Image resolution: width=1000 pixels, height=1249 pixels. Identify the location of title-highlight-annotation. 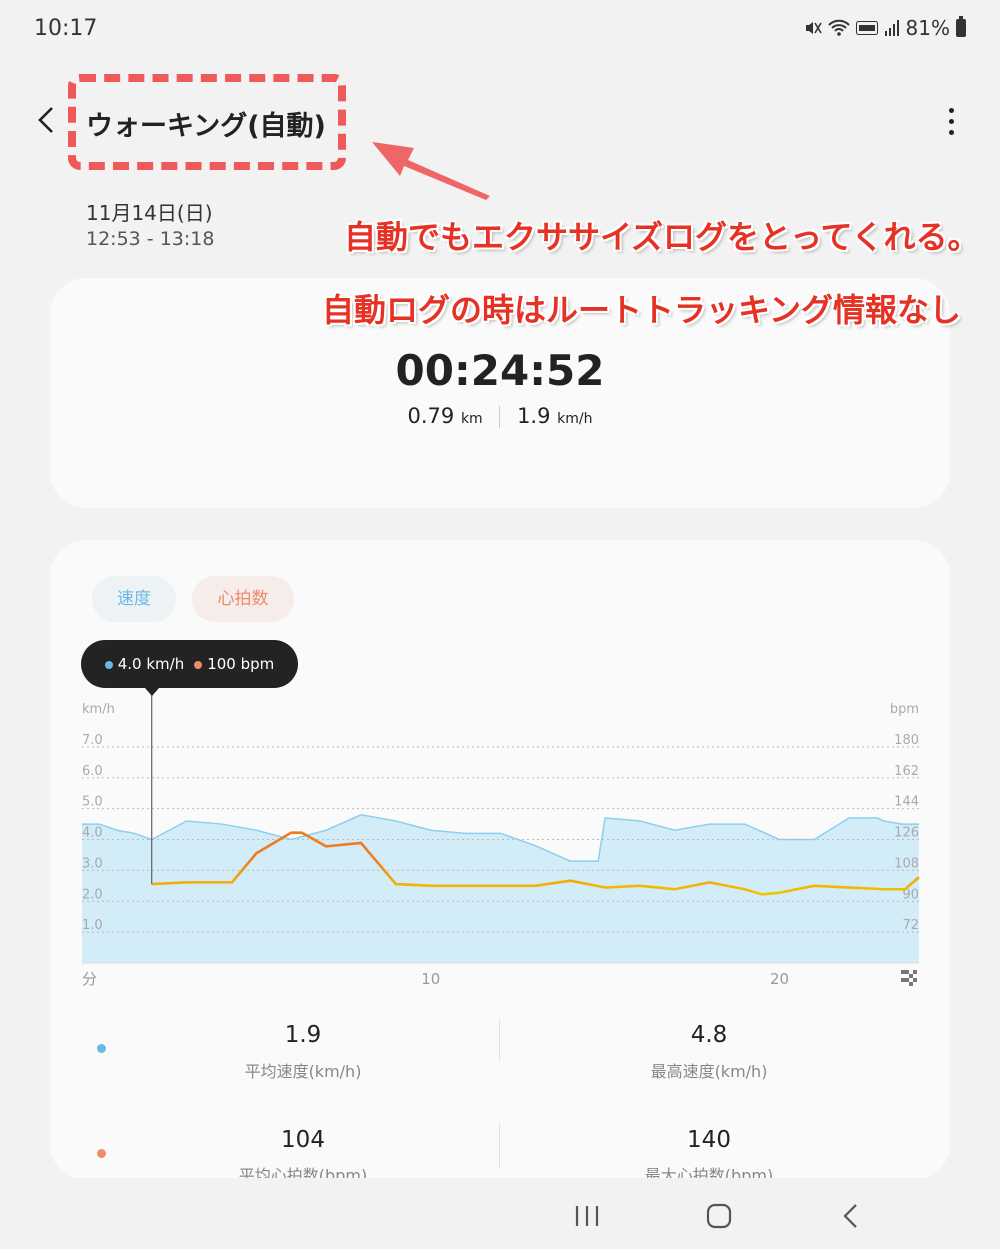
(207, 122).